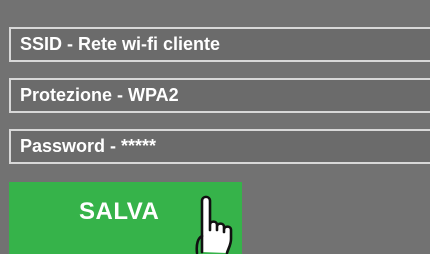  What do you see at coordinates (99, 95) in the screenshot?
I see `protection-field-label: Protezione - WPA2` at bounding box center [99, 95].